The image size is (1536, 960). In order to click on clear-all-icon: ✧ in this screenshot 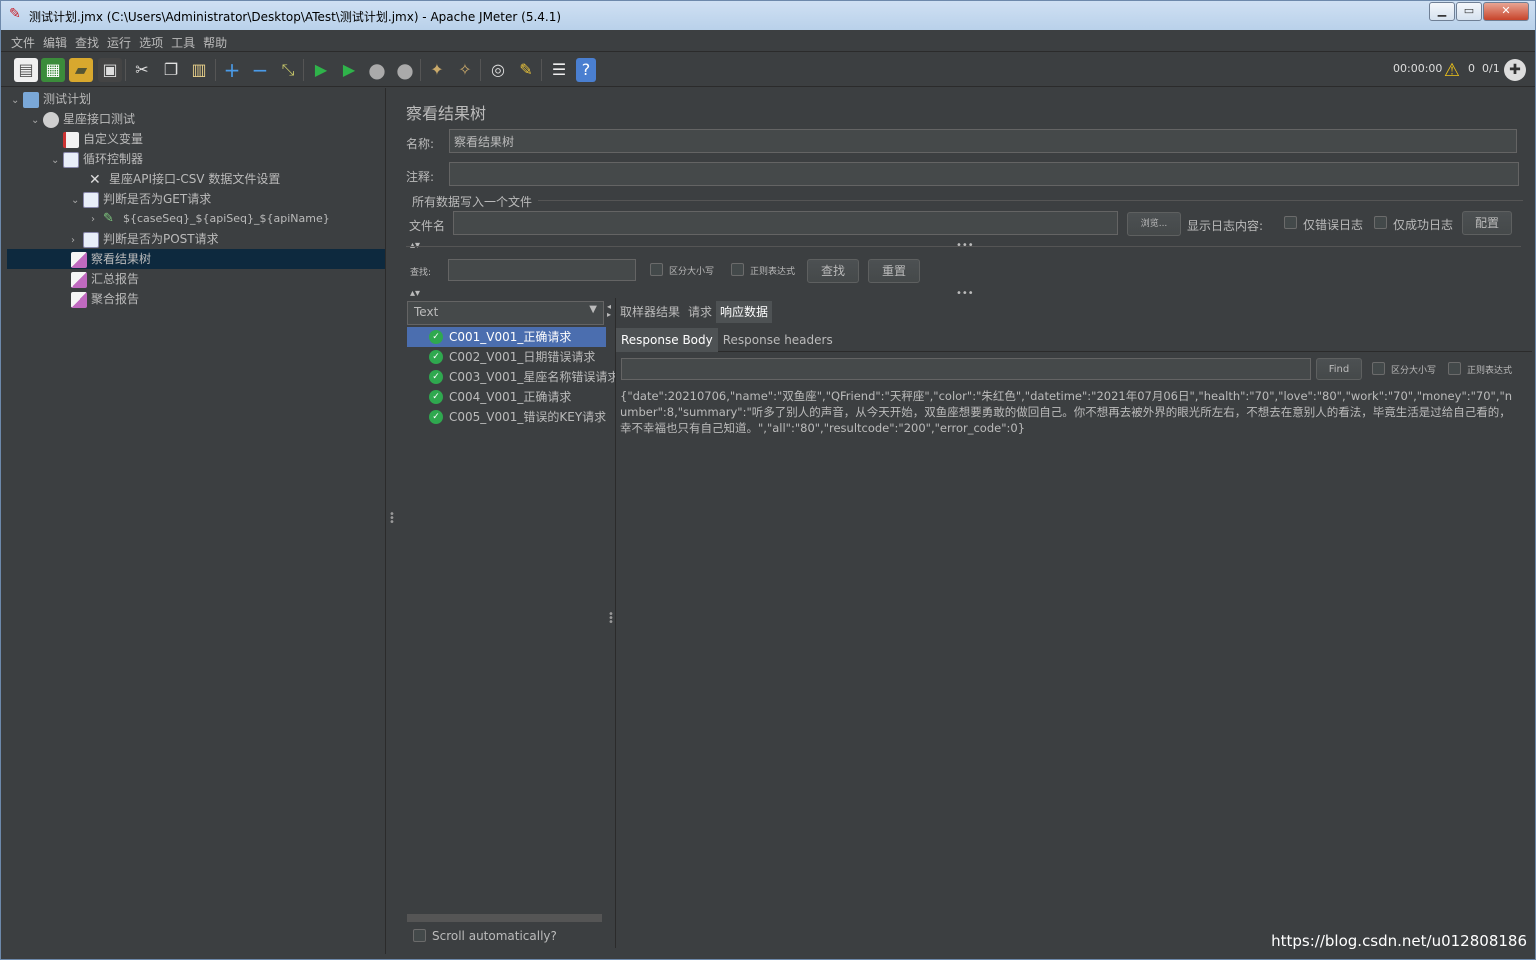, I will do `click(465, 70)`.